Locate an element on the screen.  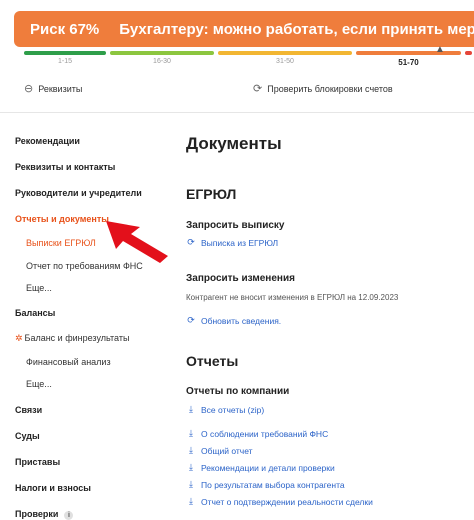
request-extract-heading: Запросить выписку is located at coordinates (235, 225).